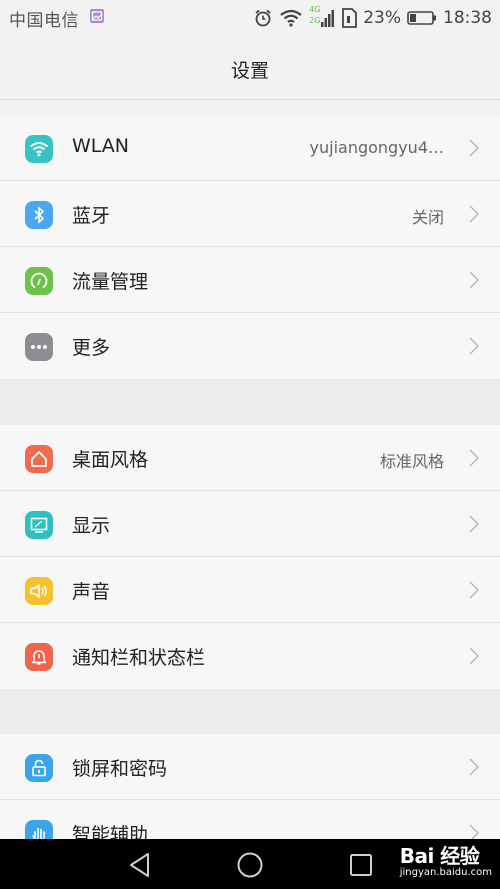 This screenshot has width=500, height=889. I want to click on setting-value: 标准风格, so click(411, 461).